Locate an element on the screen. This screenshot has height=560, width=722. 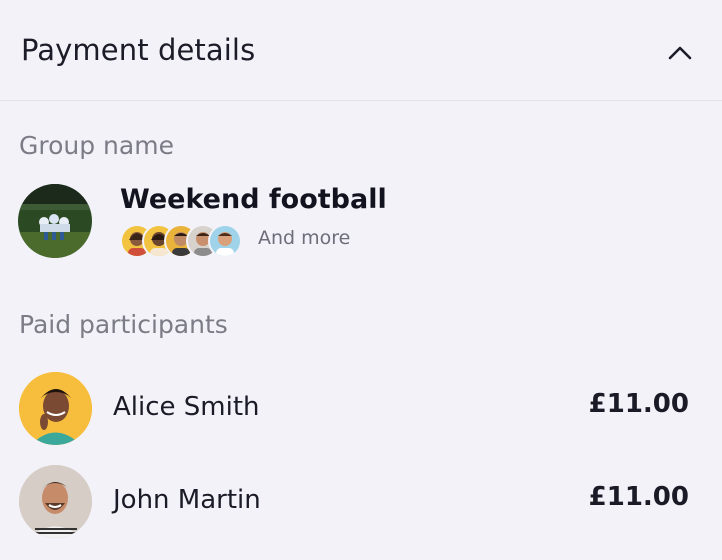
member-avatars is located at coordinates (185, 241).